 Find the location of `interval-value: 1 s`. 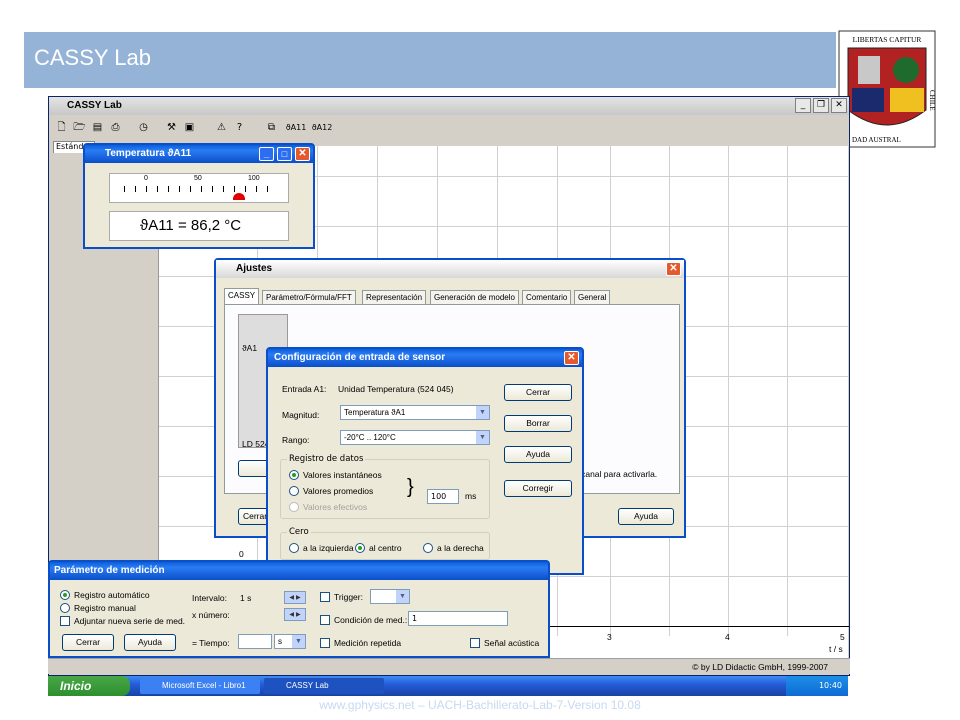

interval-value: 1 s is located at coordinates (246, 598).